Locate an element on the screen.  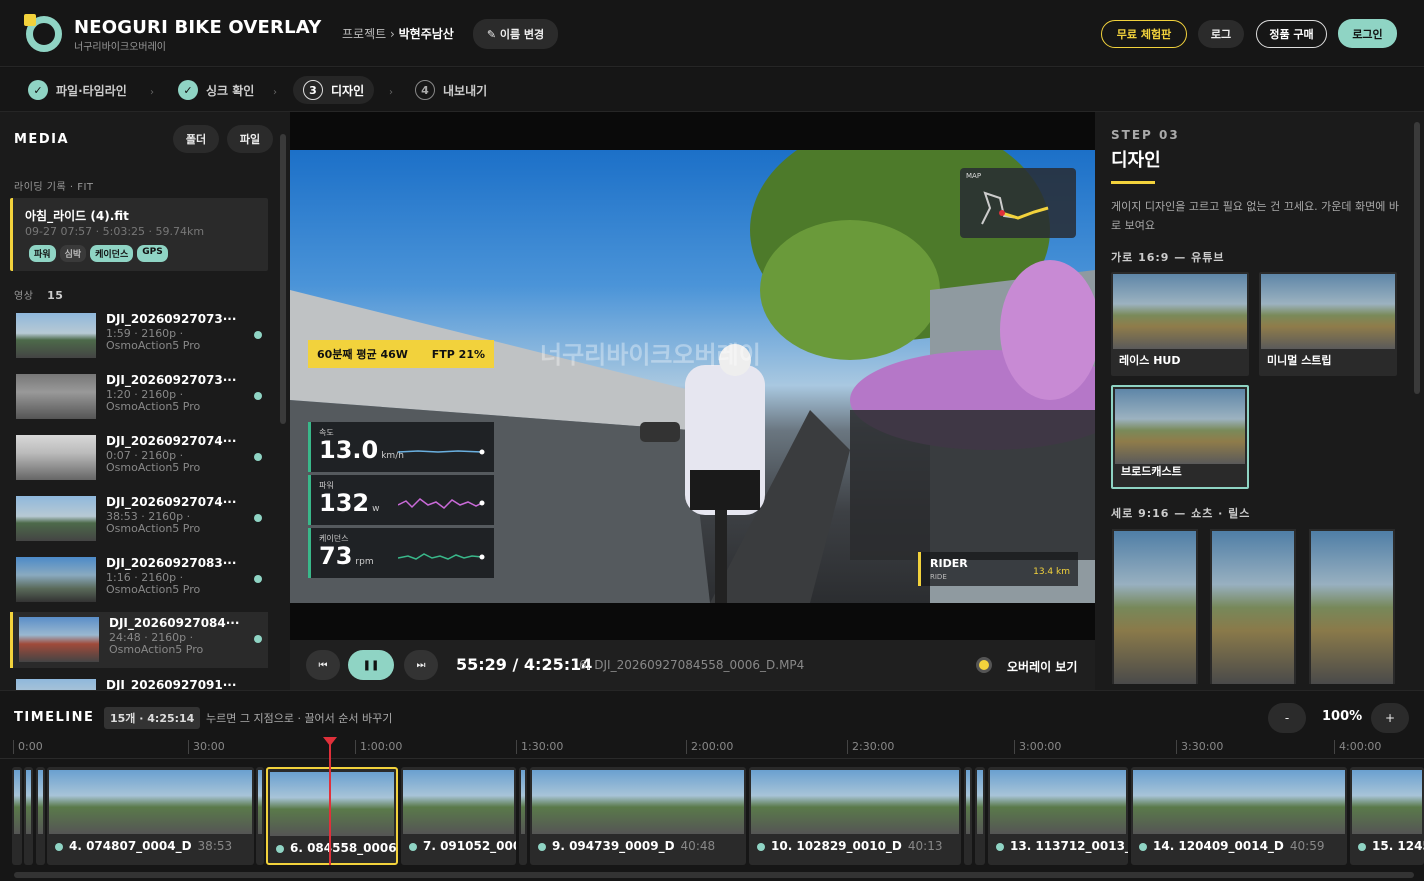
clip-name: 10. 102829_0010_D is located at coordinates (836, 846).